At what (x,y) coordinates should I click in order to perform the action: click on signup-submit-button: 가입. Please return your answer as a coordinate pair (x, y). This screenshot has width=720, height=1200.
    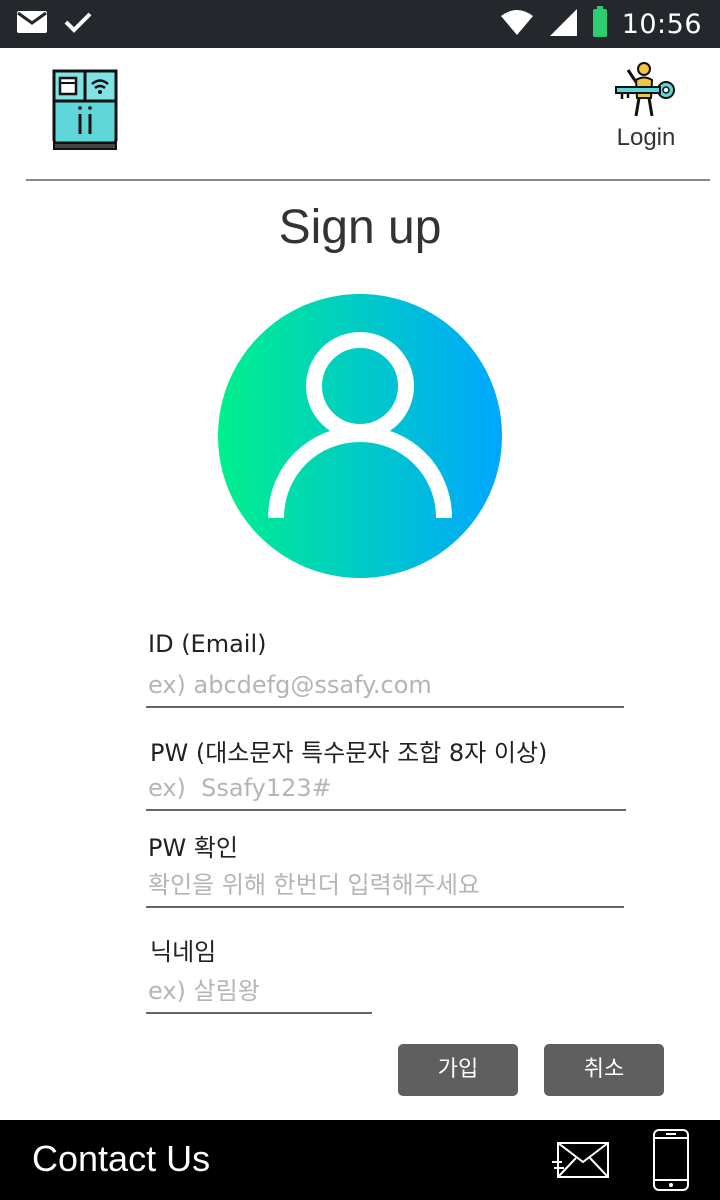
    Looking at the image, I should click on (458, 1070).